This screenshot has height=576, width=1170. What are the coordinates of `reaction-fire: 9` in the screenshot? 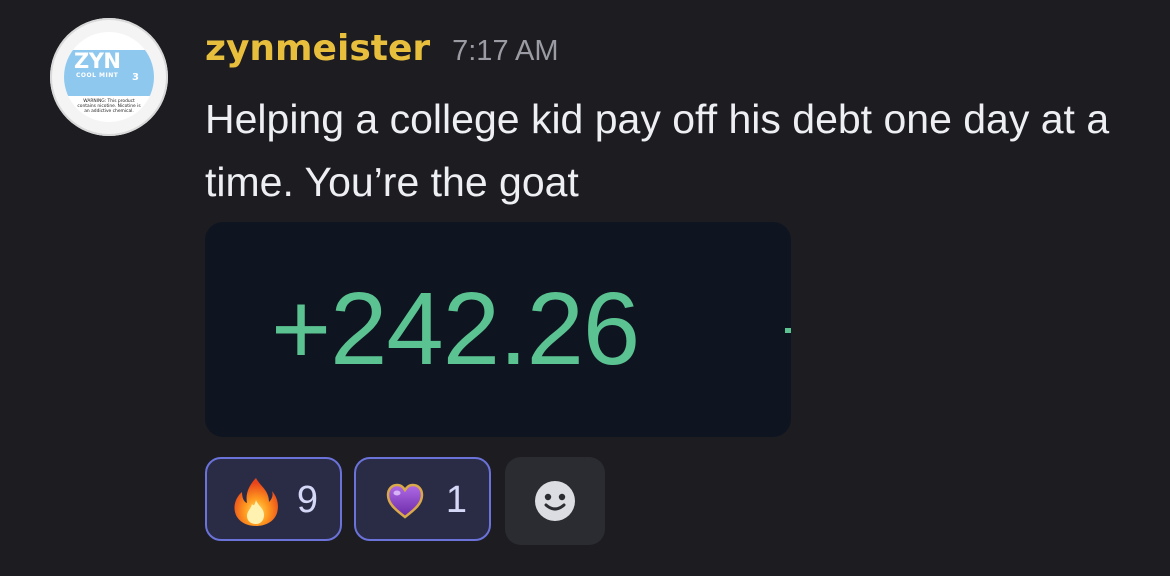 It's located at (273, 499).